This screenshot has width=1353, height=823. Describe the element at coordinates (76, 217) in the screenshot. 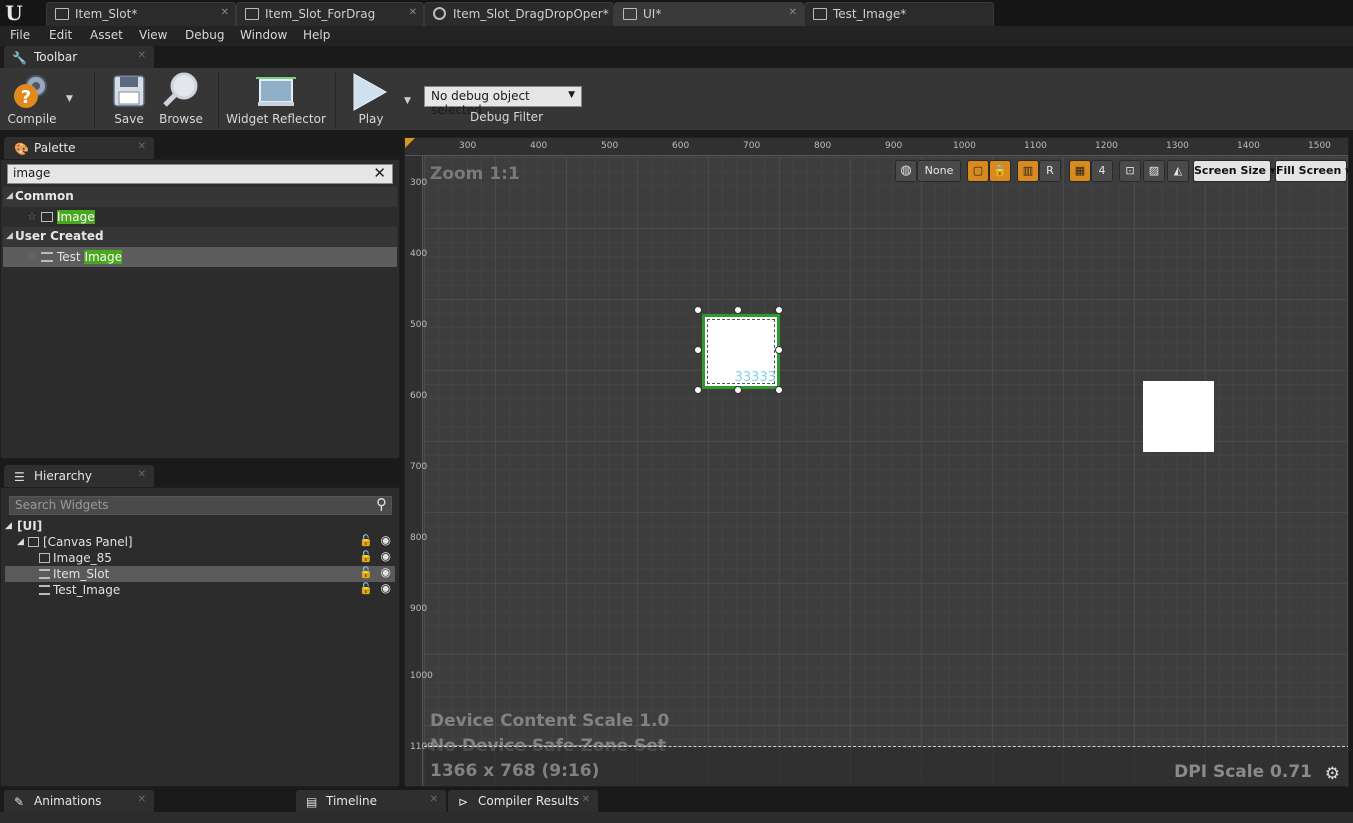

I see `palette-item-label: Image` at that location.